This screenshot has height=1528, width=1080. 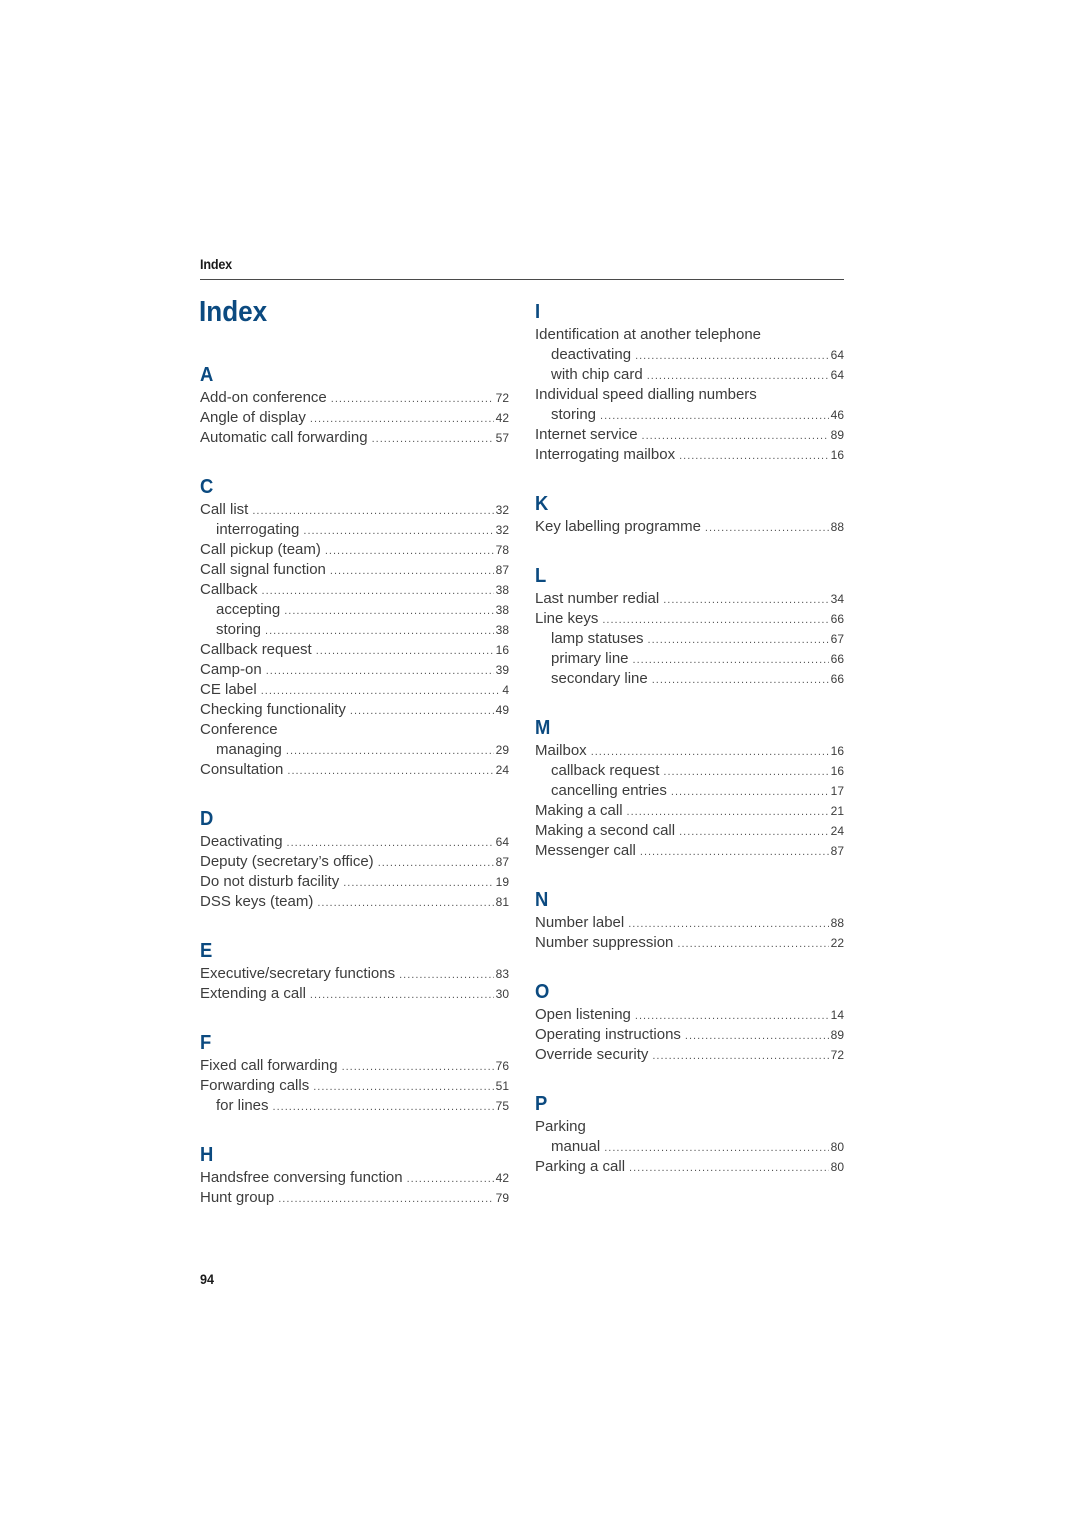 I want to click on index-entry: CE label 4, so click(x=354, y=690).